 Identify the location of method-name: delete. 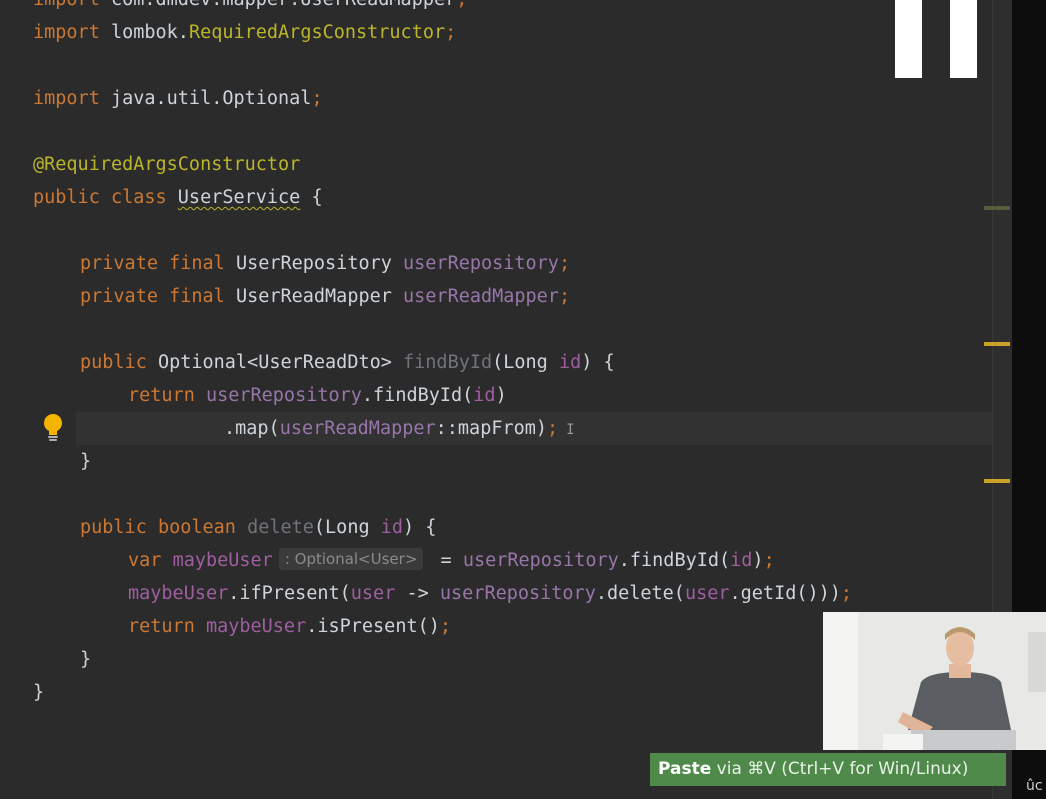
(280, 527).